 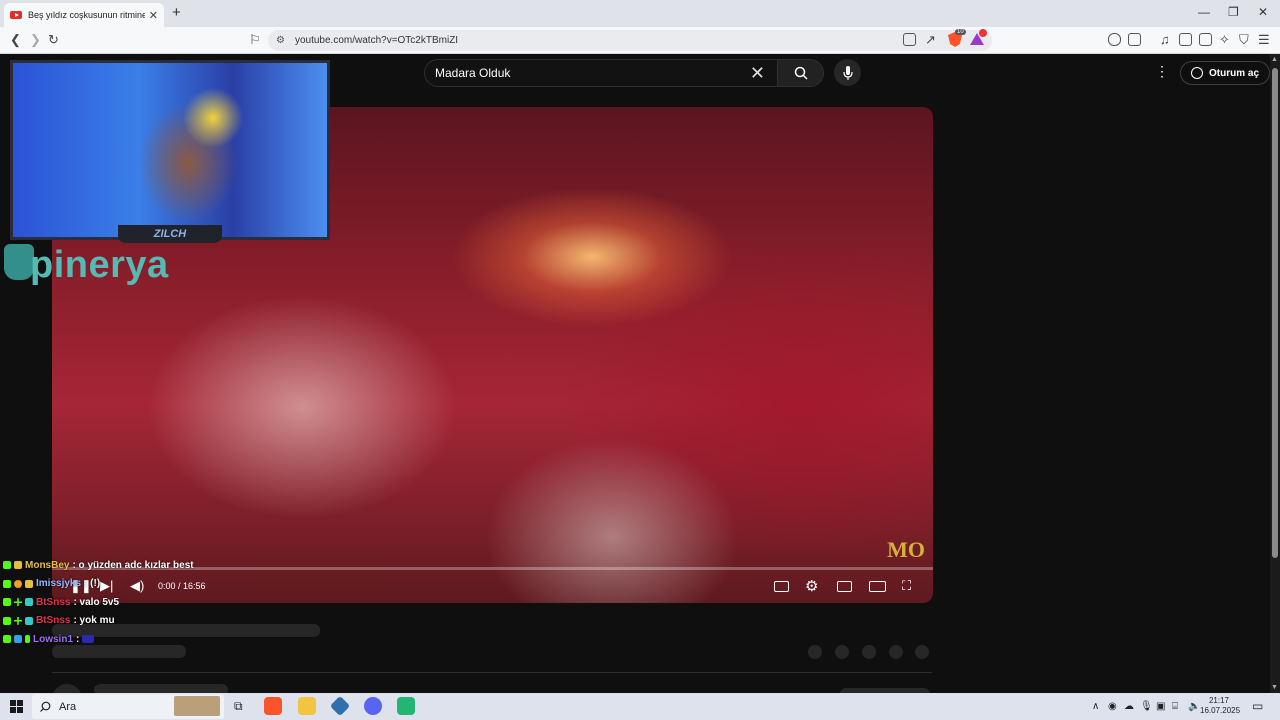 I want to click on scroll-down-icon: ▼, so click(x=1274, y=687).